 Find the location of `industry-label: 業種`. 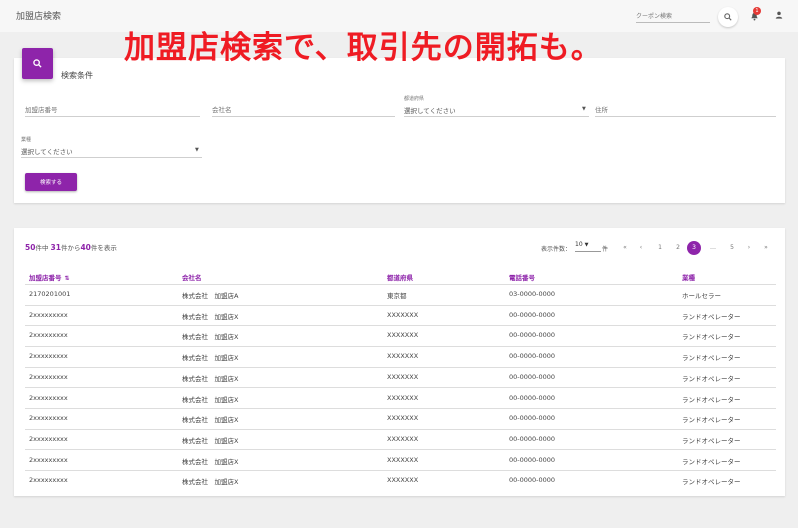

industry-label: 業種 is located at coordinates (26, 140).